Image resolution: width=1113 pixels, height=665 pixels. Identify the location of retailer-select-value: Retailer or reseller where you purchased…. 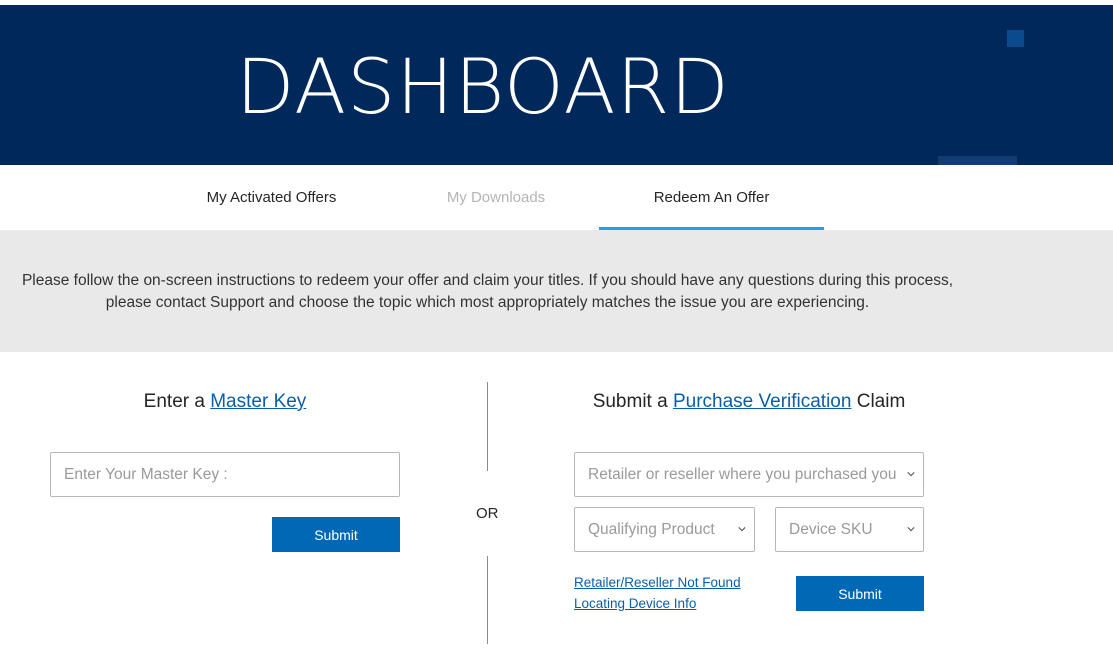
(742, 474).